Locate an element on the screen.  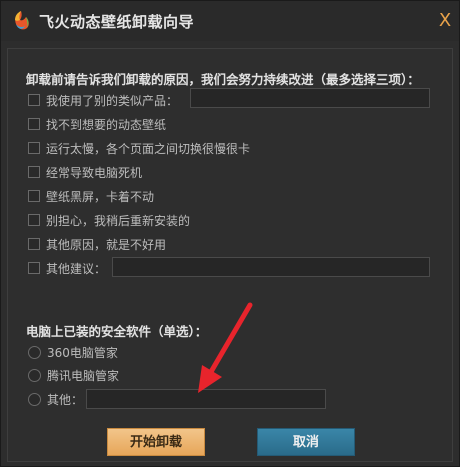
security-option-other: 其他： is located at coordinates (55, 399).